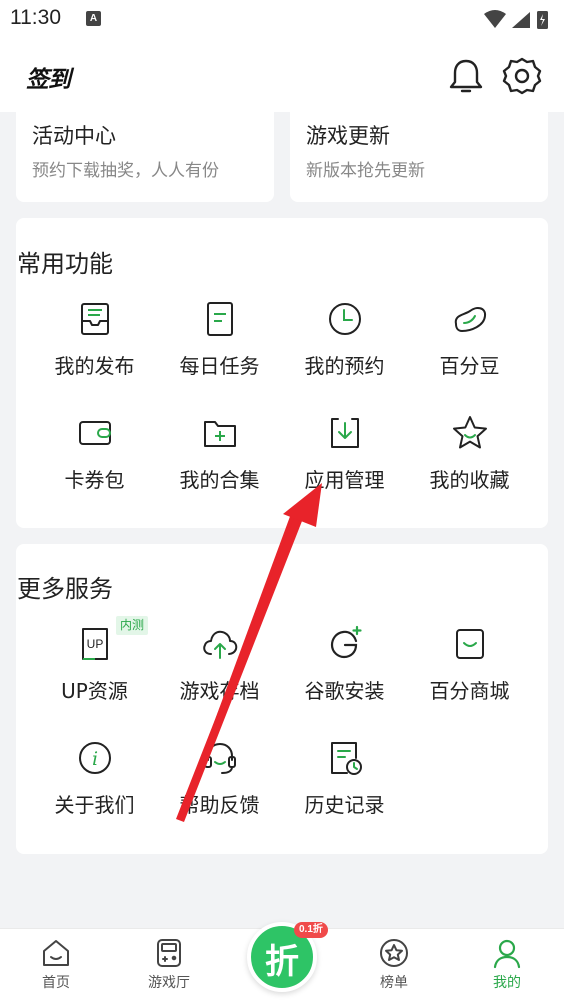 The image size is (564, 1004). What do you see at coordinates (394, 953) in the screenshot?
I see `rank-star-icon` at bounding box center [394, 953].